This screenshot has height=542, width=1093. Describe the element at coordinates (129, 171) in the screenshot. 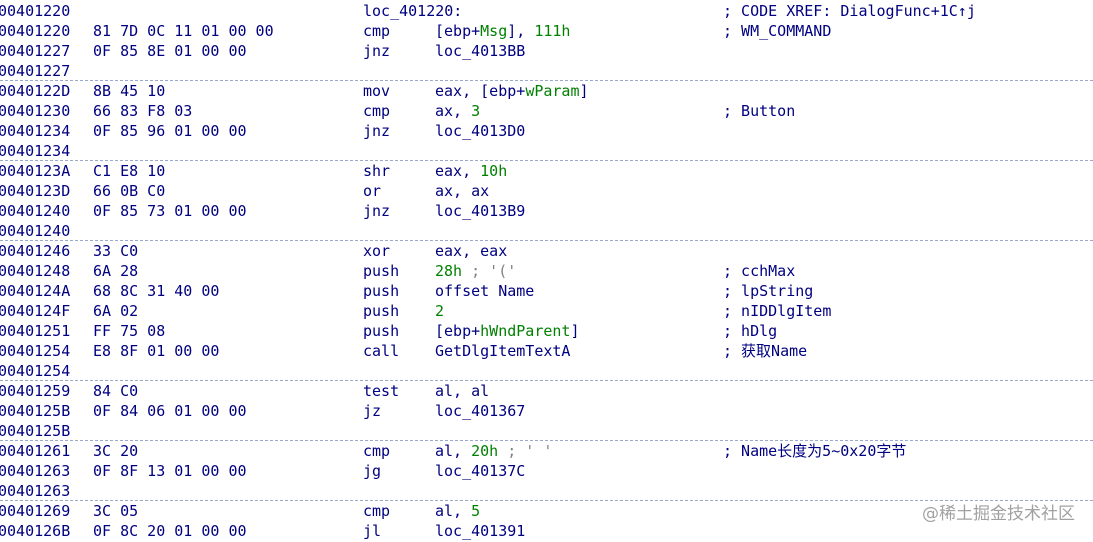

I see `opcode-bytes: C1 E8 10` at that location.